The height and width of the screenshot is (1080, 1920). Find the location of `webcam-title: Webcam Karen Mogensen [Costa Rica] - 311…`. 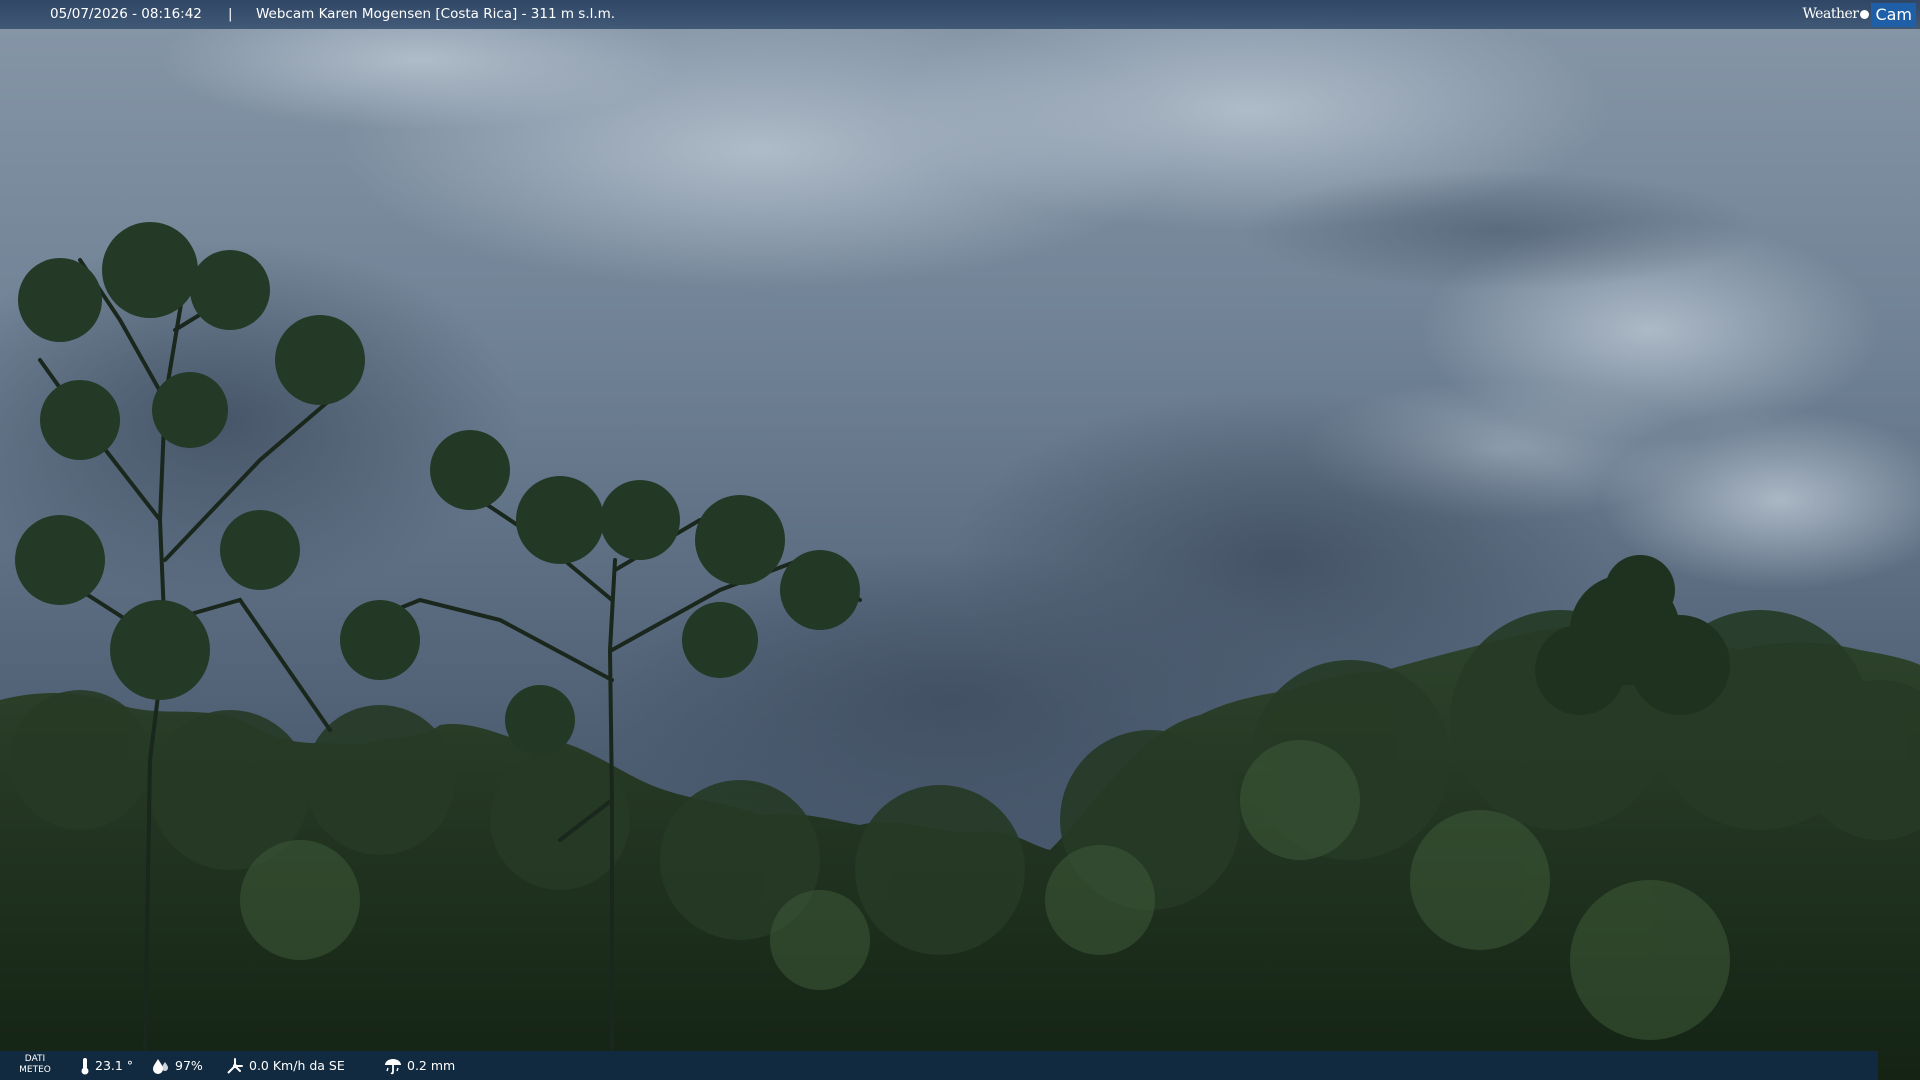

webcam-title: Webcam Karen Mogensen [Costa Rica] - 311… is located at coordinates (436, 14).